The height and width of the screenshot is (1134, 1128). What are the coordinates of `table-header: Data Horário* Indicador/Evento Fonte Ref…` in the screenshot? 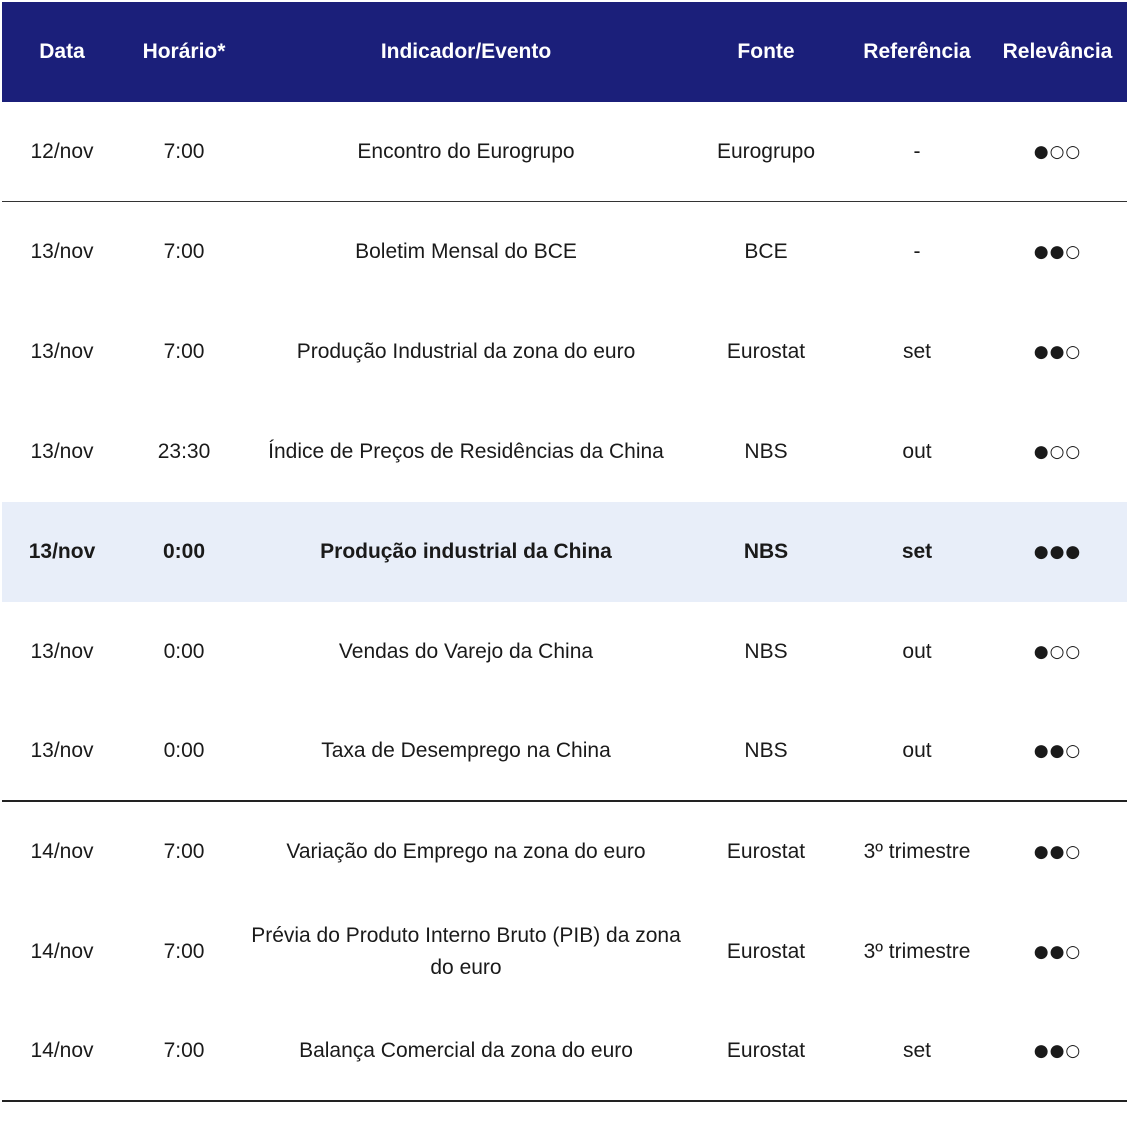 It's located at (564, 52).